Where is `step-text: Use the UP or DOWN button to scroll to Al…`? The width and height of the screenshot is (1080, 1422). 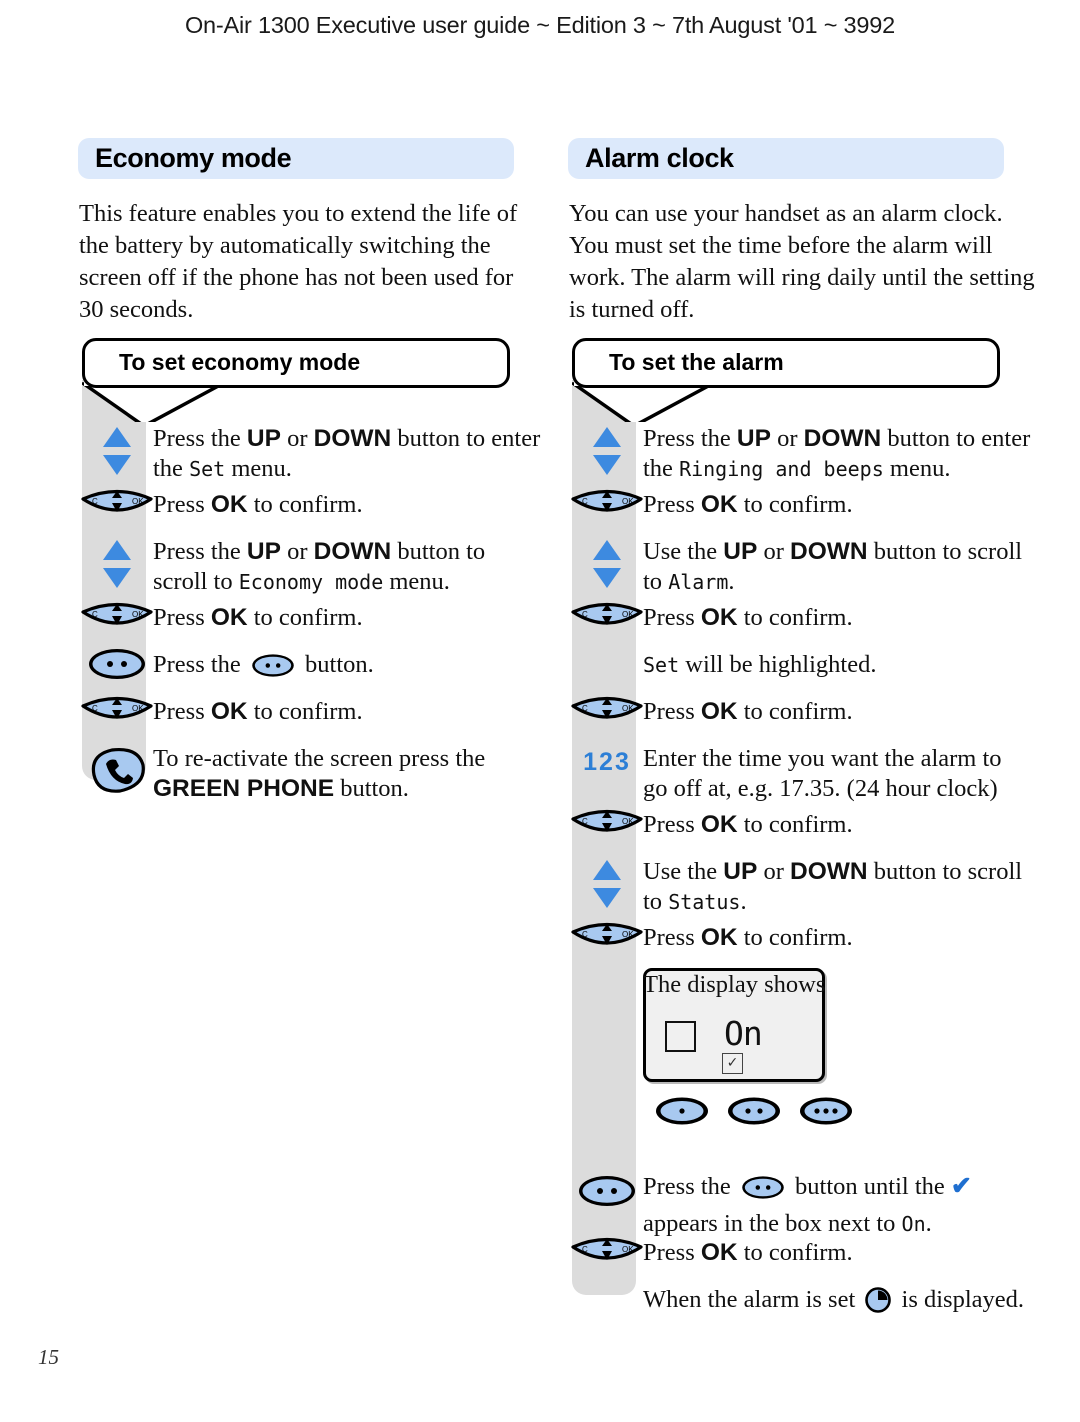
step-text: Use the UP or DOWN button to scroll to Al… is located at coordinates (833, 567).